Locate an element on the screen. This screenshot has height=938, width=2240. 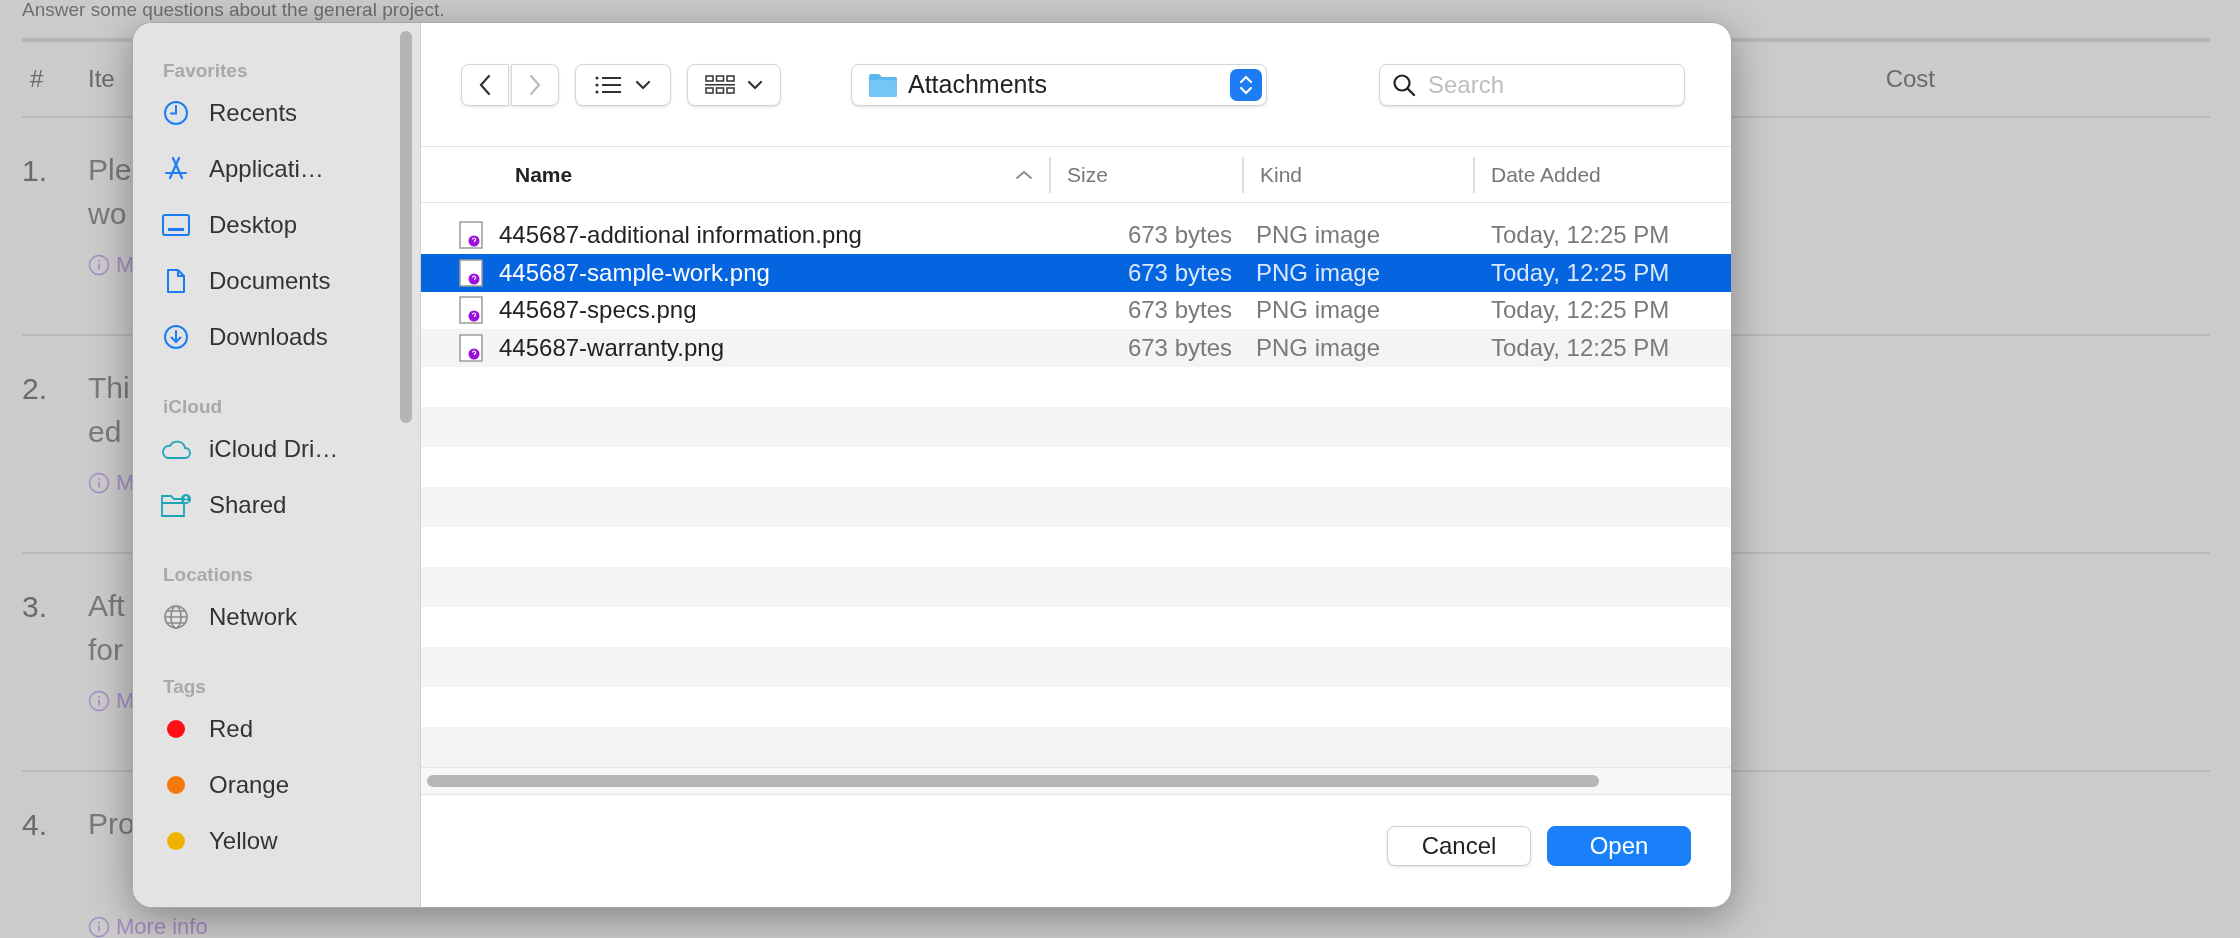
file-name: 445687-warranty.png is located at coordinates (612, 348).